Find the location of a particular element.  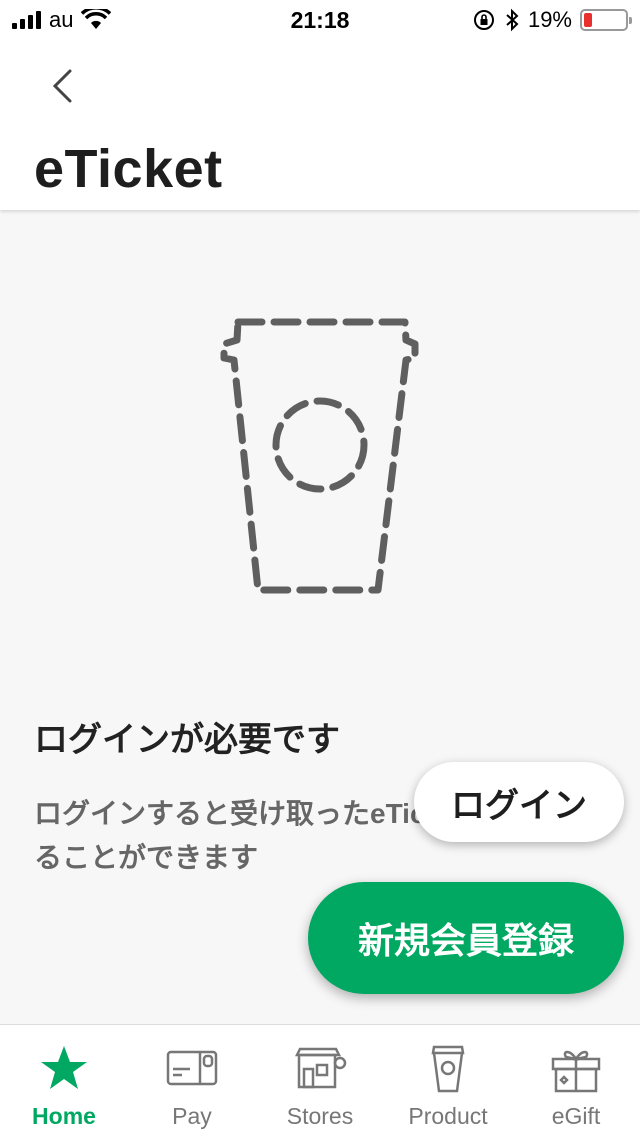

tab-bar: Home Pay Stores Product eGift is located at coordinates (320, 1080).